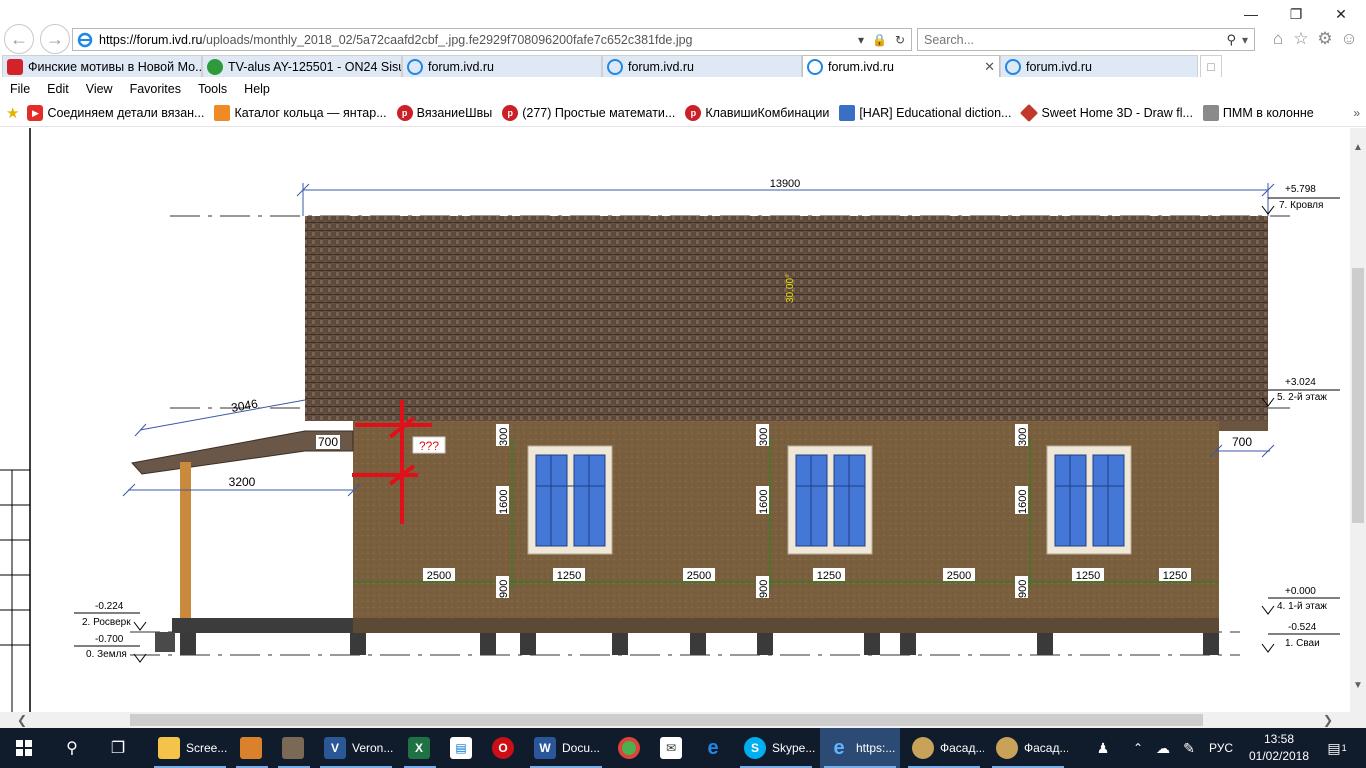 This screenshot has width=1366, height=768. I want to click on chrome-icon, so click(629, 748).